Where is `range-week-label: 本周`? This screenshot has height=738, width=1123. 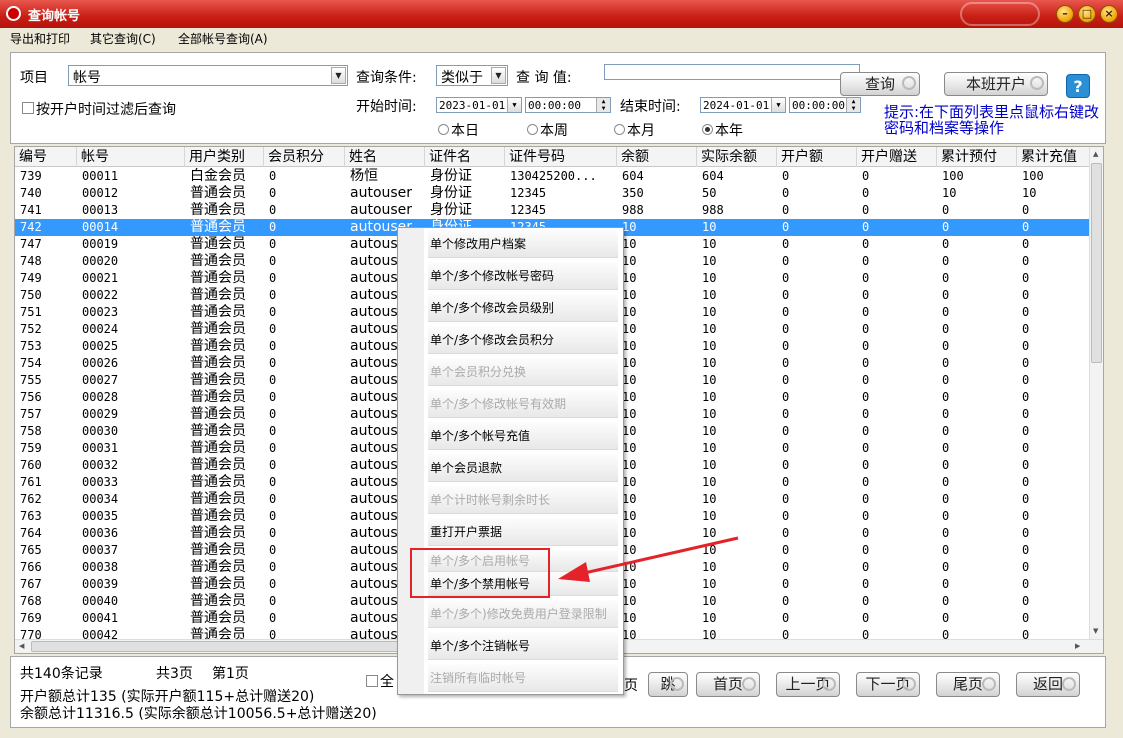 range-week-label: 本周 is located at coordinates (554, 131).